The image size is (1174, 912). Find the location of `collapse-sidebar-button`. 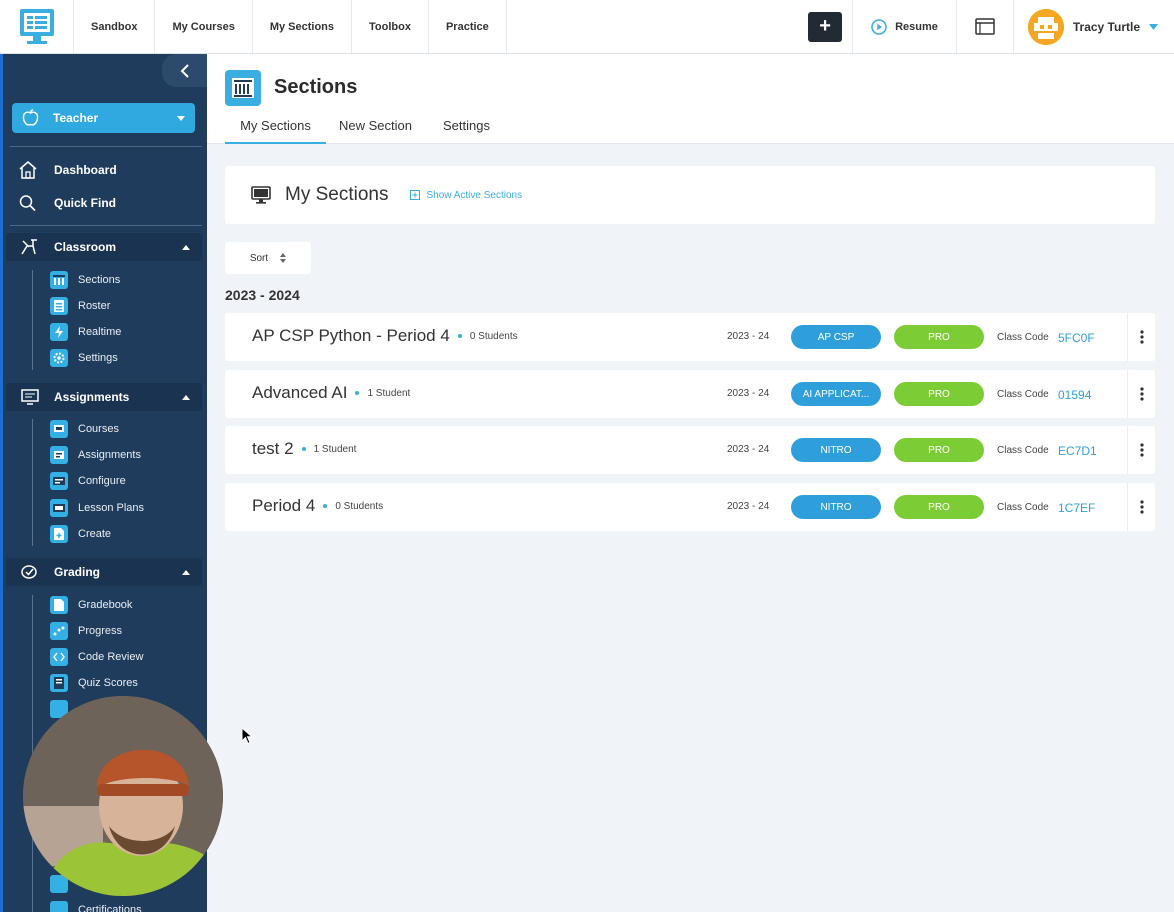

collapse-sidebar-button is located at coordinates (184, 70).